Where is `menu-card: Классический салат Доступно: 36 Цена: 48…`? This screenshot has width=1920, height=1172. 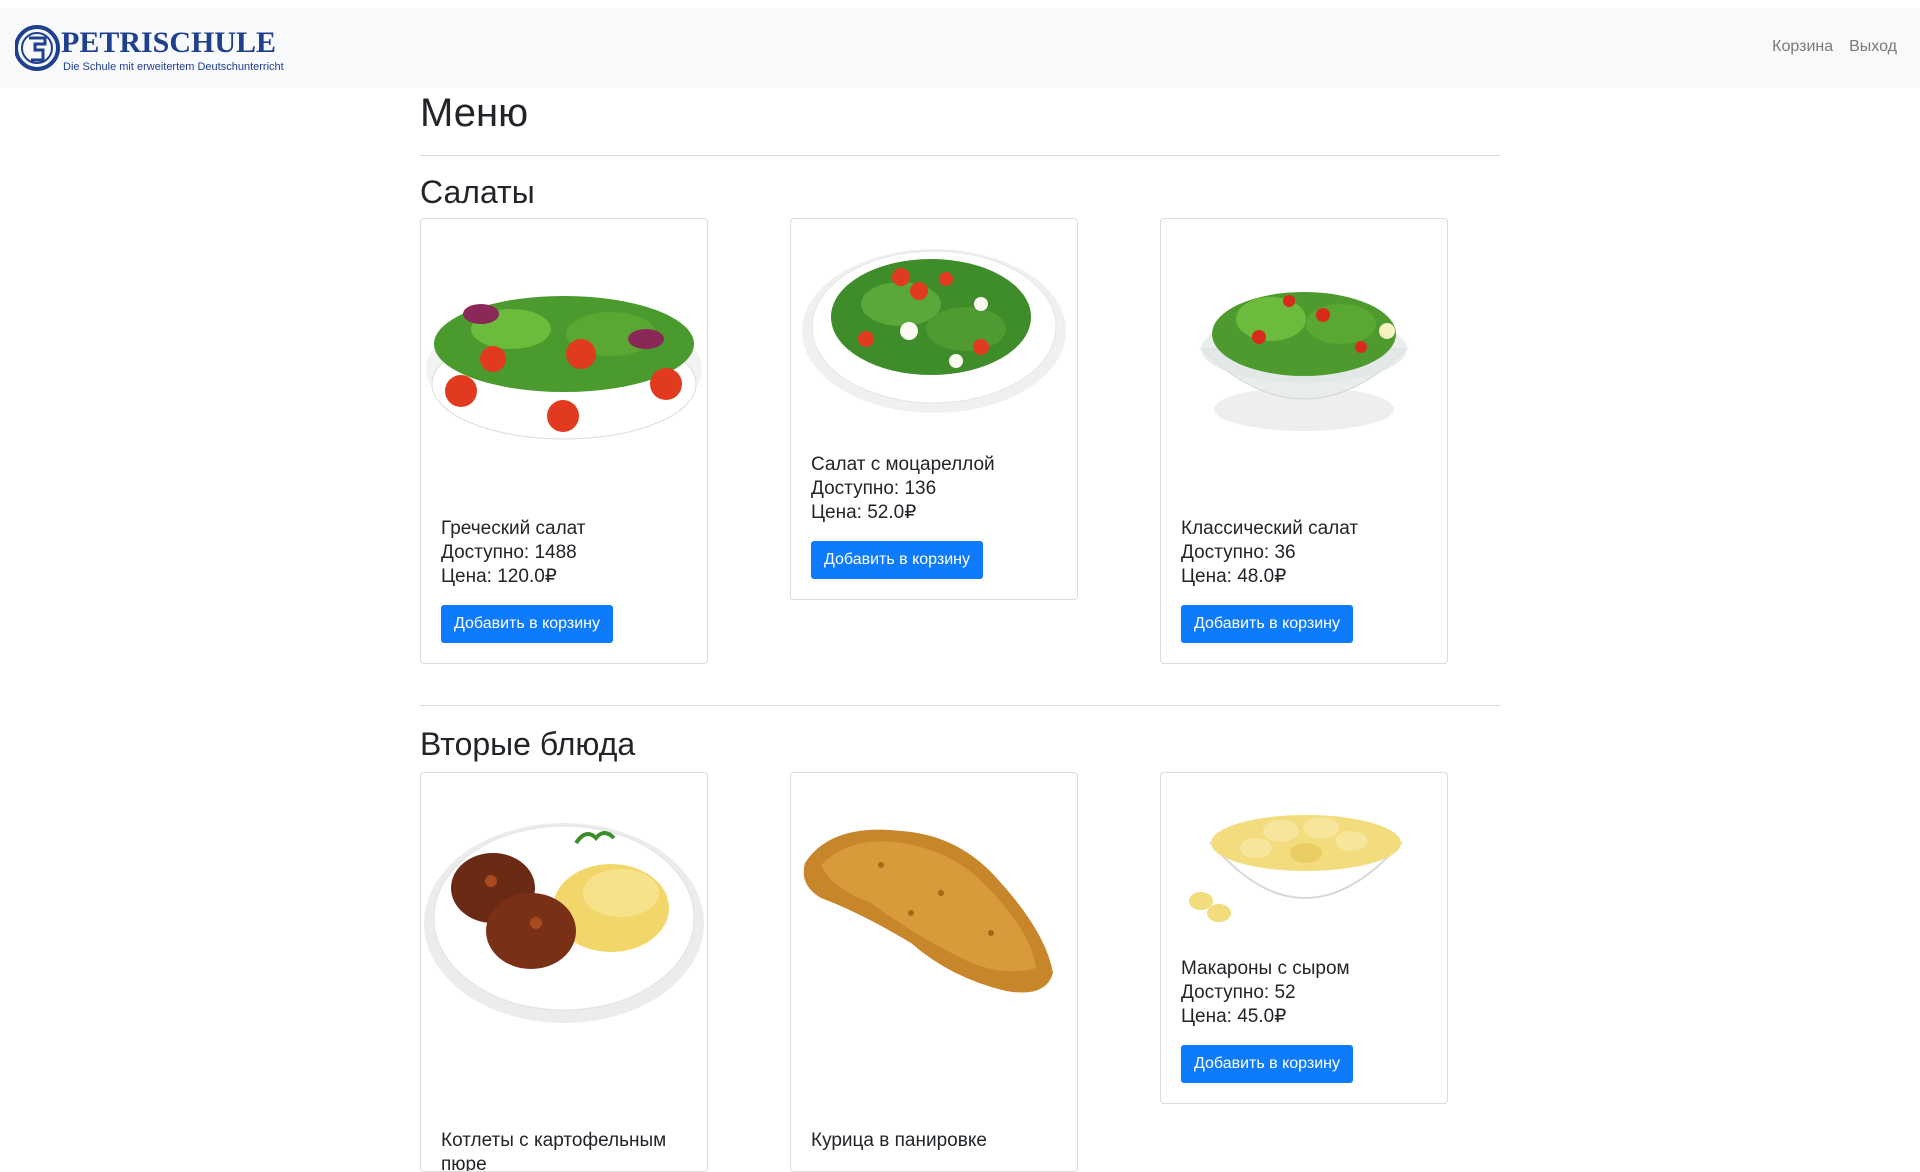
menu-card: Классический салат Доступно: 36 Цена: 48… is located at coordinates (1304, 441).